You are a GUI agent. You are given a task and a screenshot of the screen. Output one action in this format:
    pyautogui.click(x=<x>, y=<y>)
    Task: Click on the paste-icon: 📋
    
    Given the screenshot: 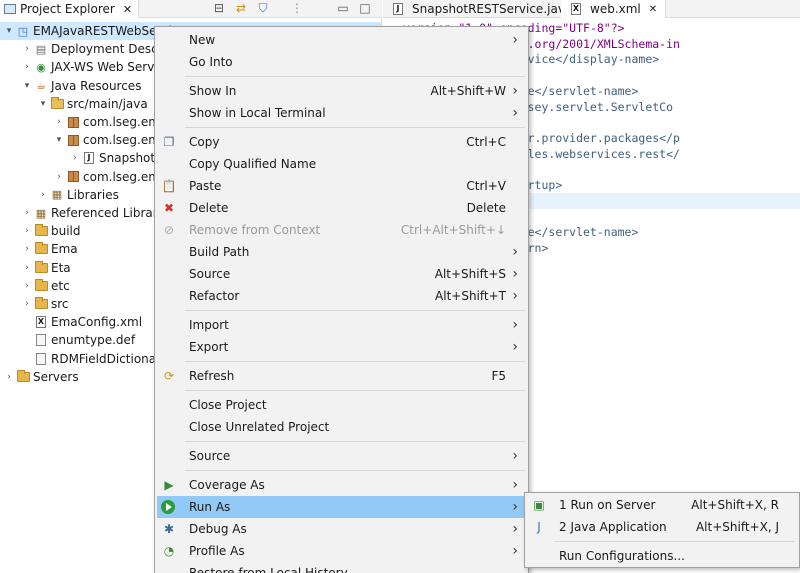 What is the action you would take?
    pyautogui.click(x=169, y=186)
    